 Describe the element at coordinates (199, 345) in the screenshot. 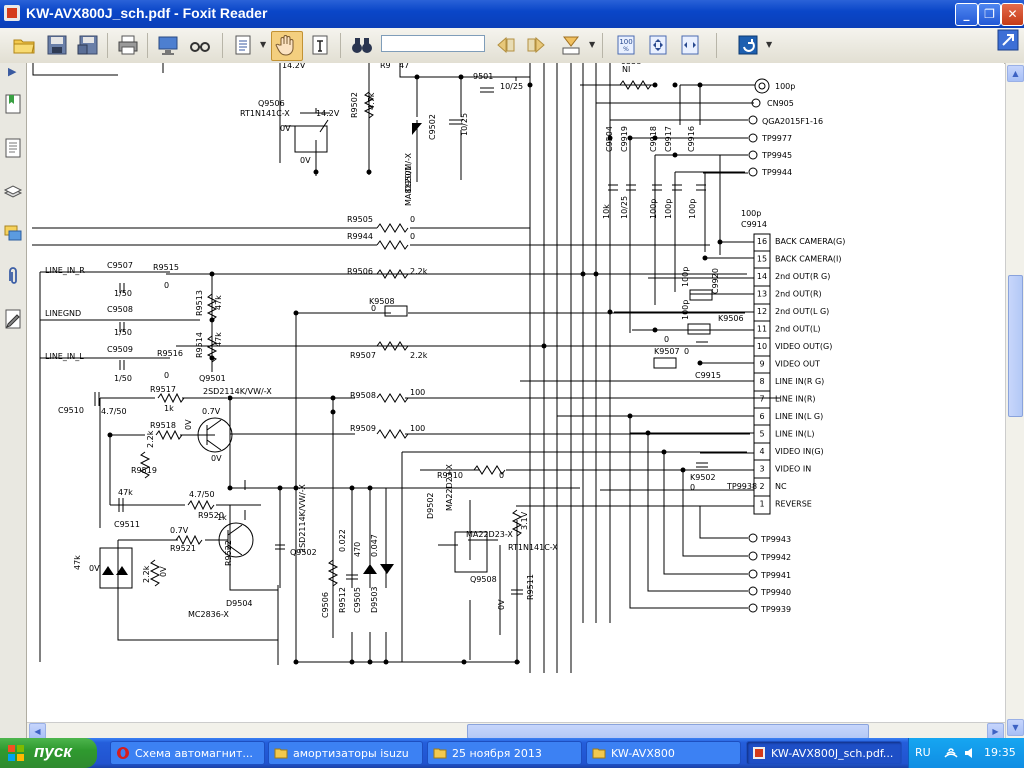

I see `schematic-label: R9514` at that location.